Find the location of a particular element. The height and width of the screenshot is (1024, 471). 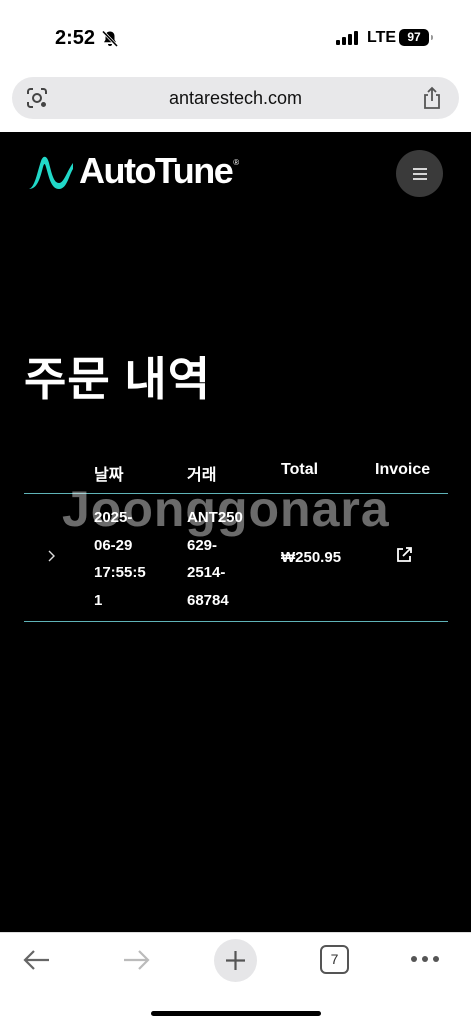

column-header-total: Total is located at coordinates (300, 469).